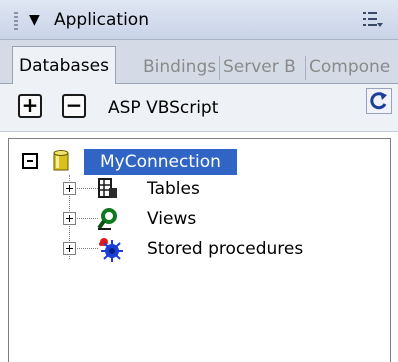 This screenshot has height=362, width=398. I want to click on tree-row-connection: MyConnection, so click(199, 161).